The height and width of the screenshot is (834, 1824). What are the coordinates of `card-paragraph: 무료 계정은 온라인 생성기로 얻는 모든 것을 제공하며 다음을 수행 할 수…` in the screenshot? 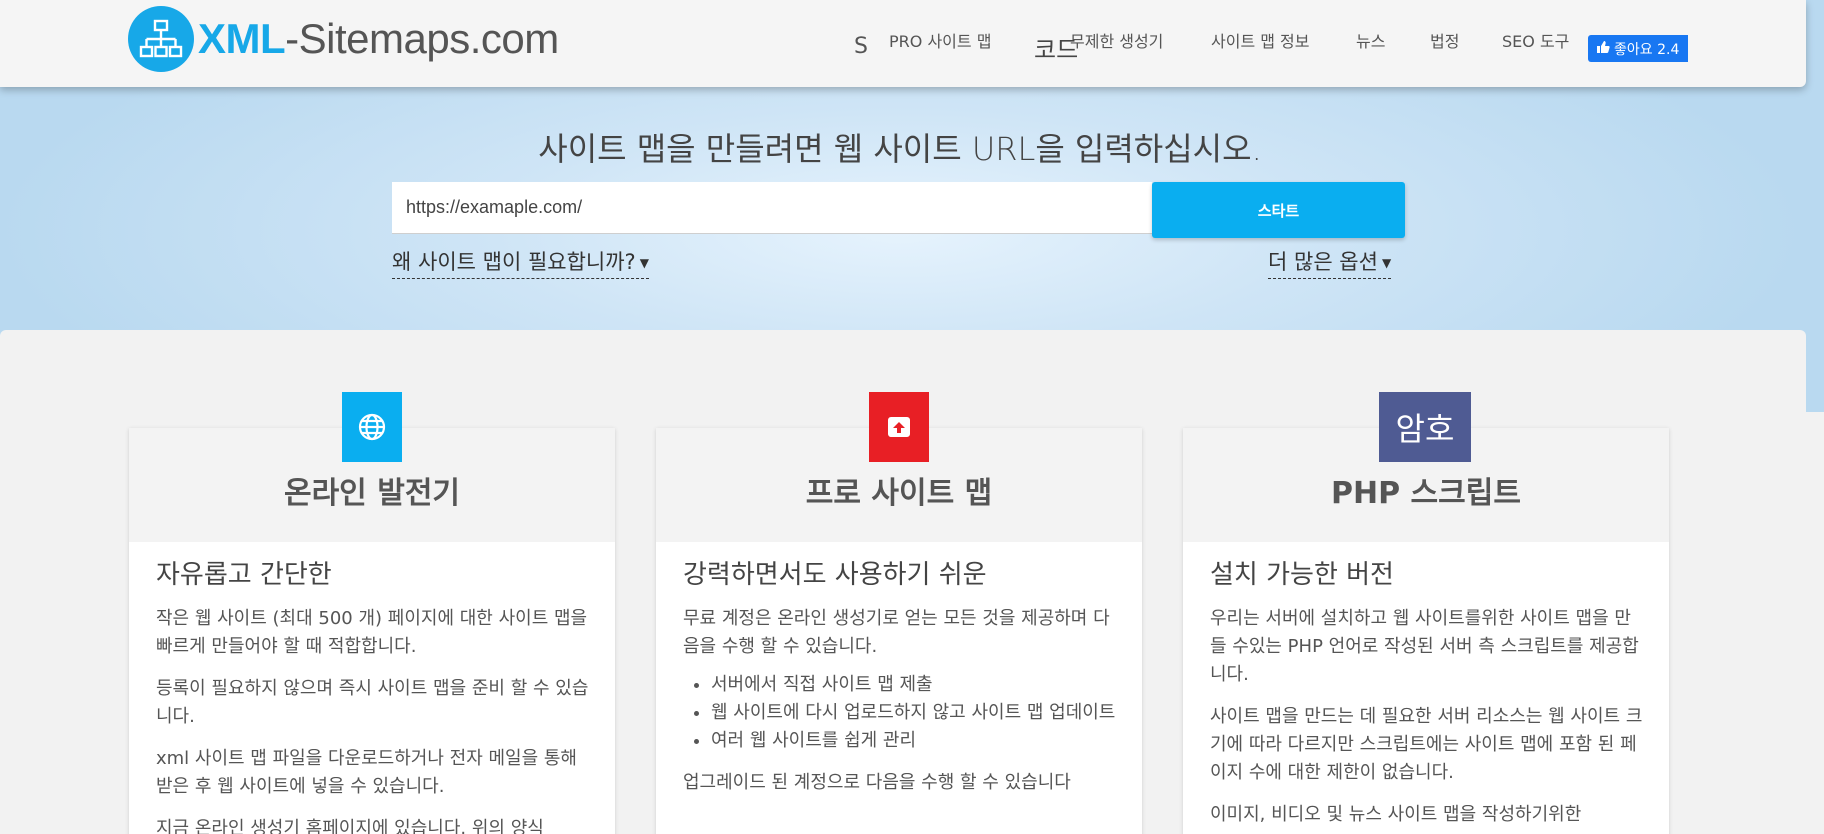 It's located at (896, 632).